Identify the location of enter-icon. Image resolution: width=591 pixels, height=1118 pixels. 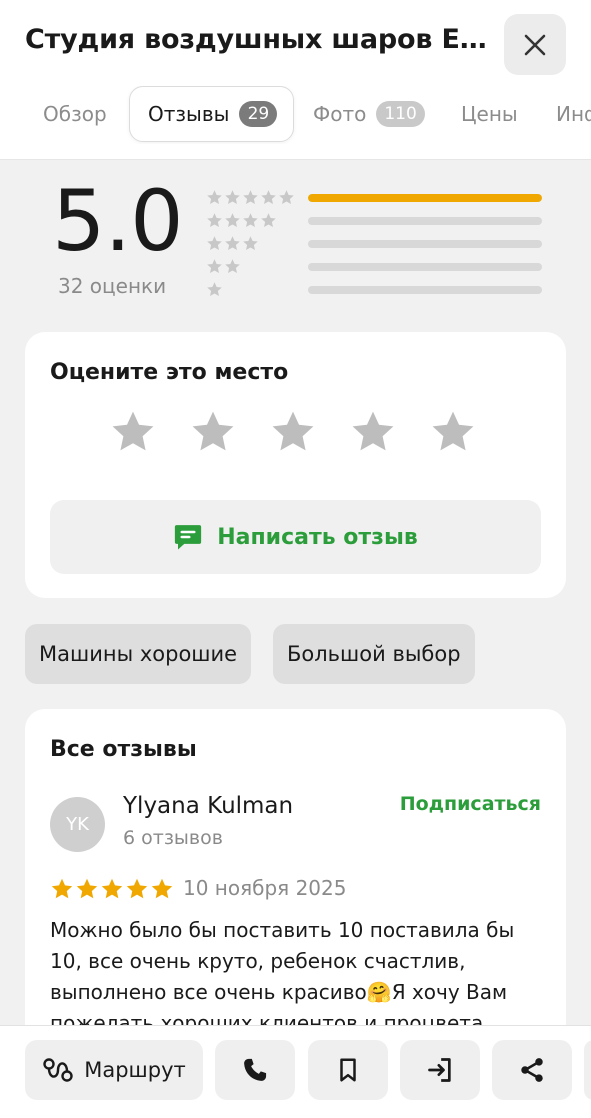
(439, 1070).